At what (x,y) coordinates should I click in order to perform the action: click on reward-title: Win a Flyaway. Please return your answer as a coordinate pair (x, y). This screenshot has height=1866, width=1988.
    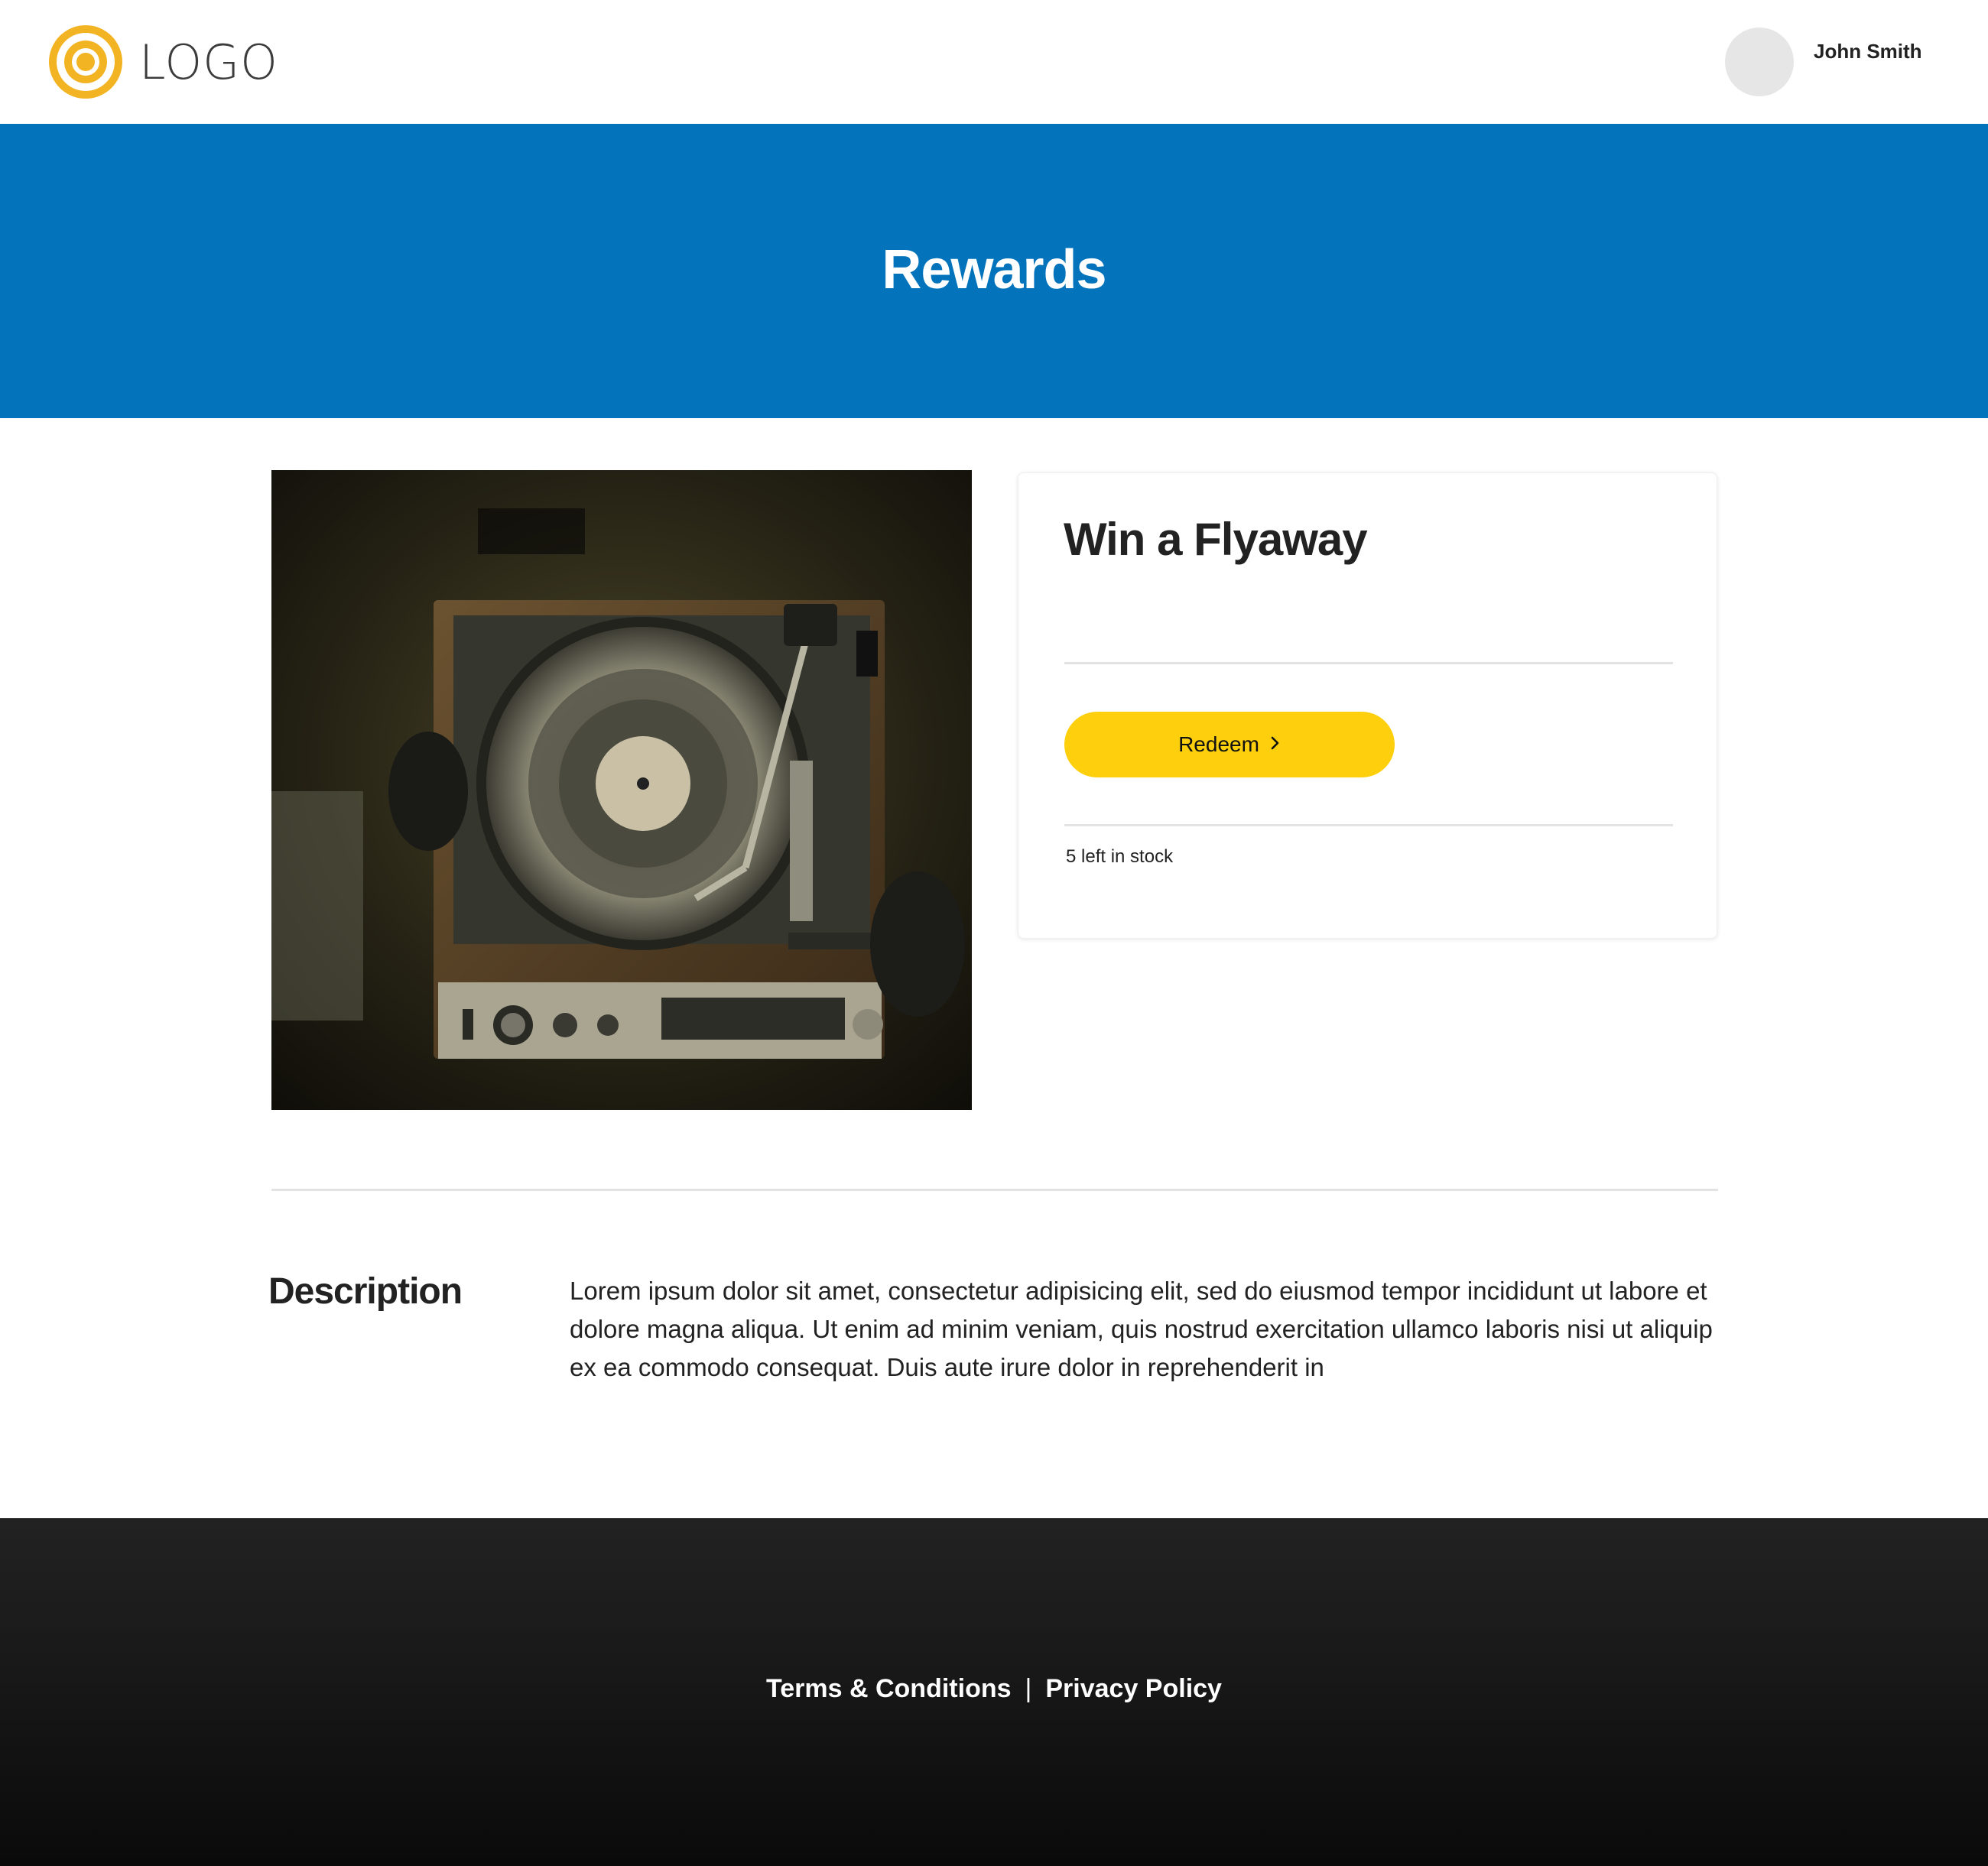
    Looking at the image, I should click on (1216, 539).